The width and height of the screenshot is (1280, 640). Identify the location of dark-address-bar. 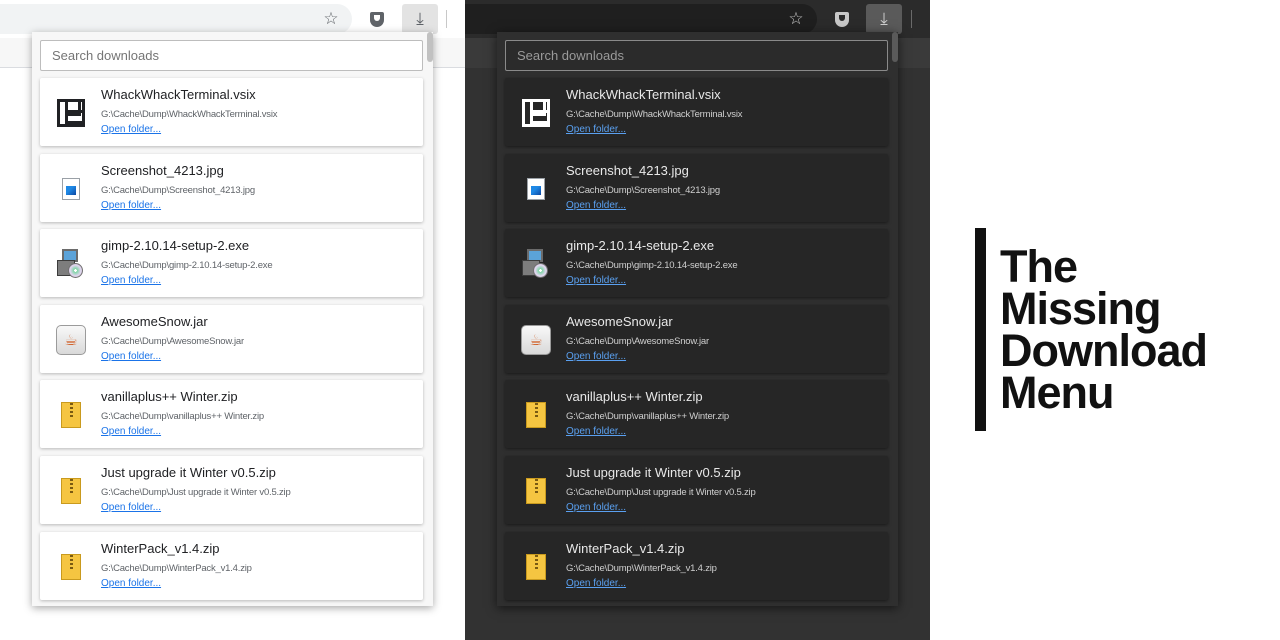
(641, 19).